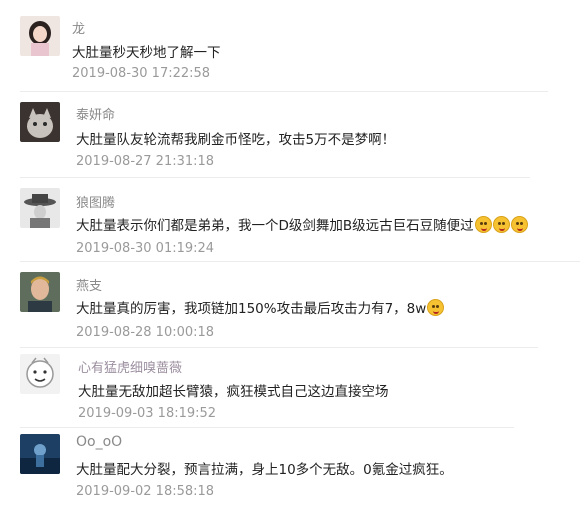  What do you see at coordinates (264, 470) in the screenshot?
I see `comment-text: 大肚量配大分裂，预言拉满，身上10多个无敌。0氪金过疯狂。` at bounding box center [264, 470].